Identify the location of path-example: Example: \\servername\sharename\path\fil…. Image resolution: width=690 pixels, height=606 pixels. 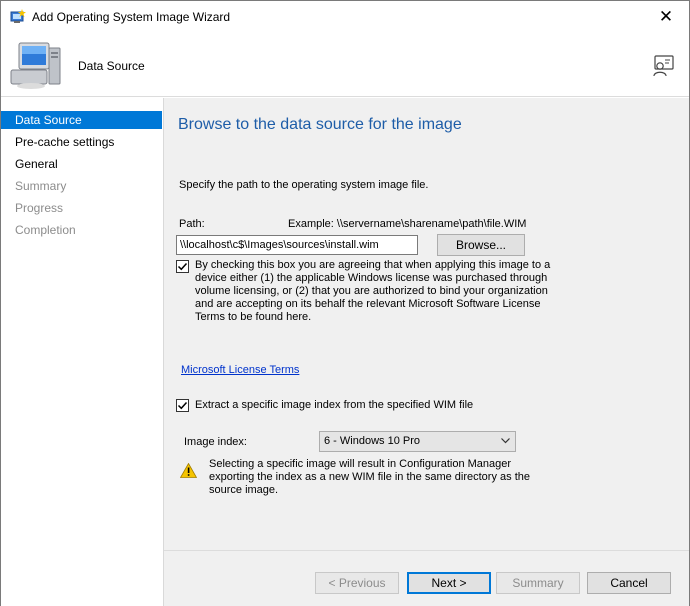
(407, 224).